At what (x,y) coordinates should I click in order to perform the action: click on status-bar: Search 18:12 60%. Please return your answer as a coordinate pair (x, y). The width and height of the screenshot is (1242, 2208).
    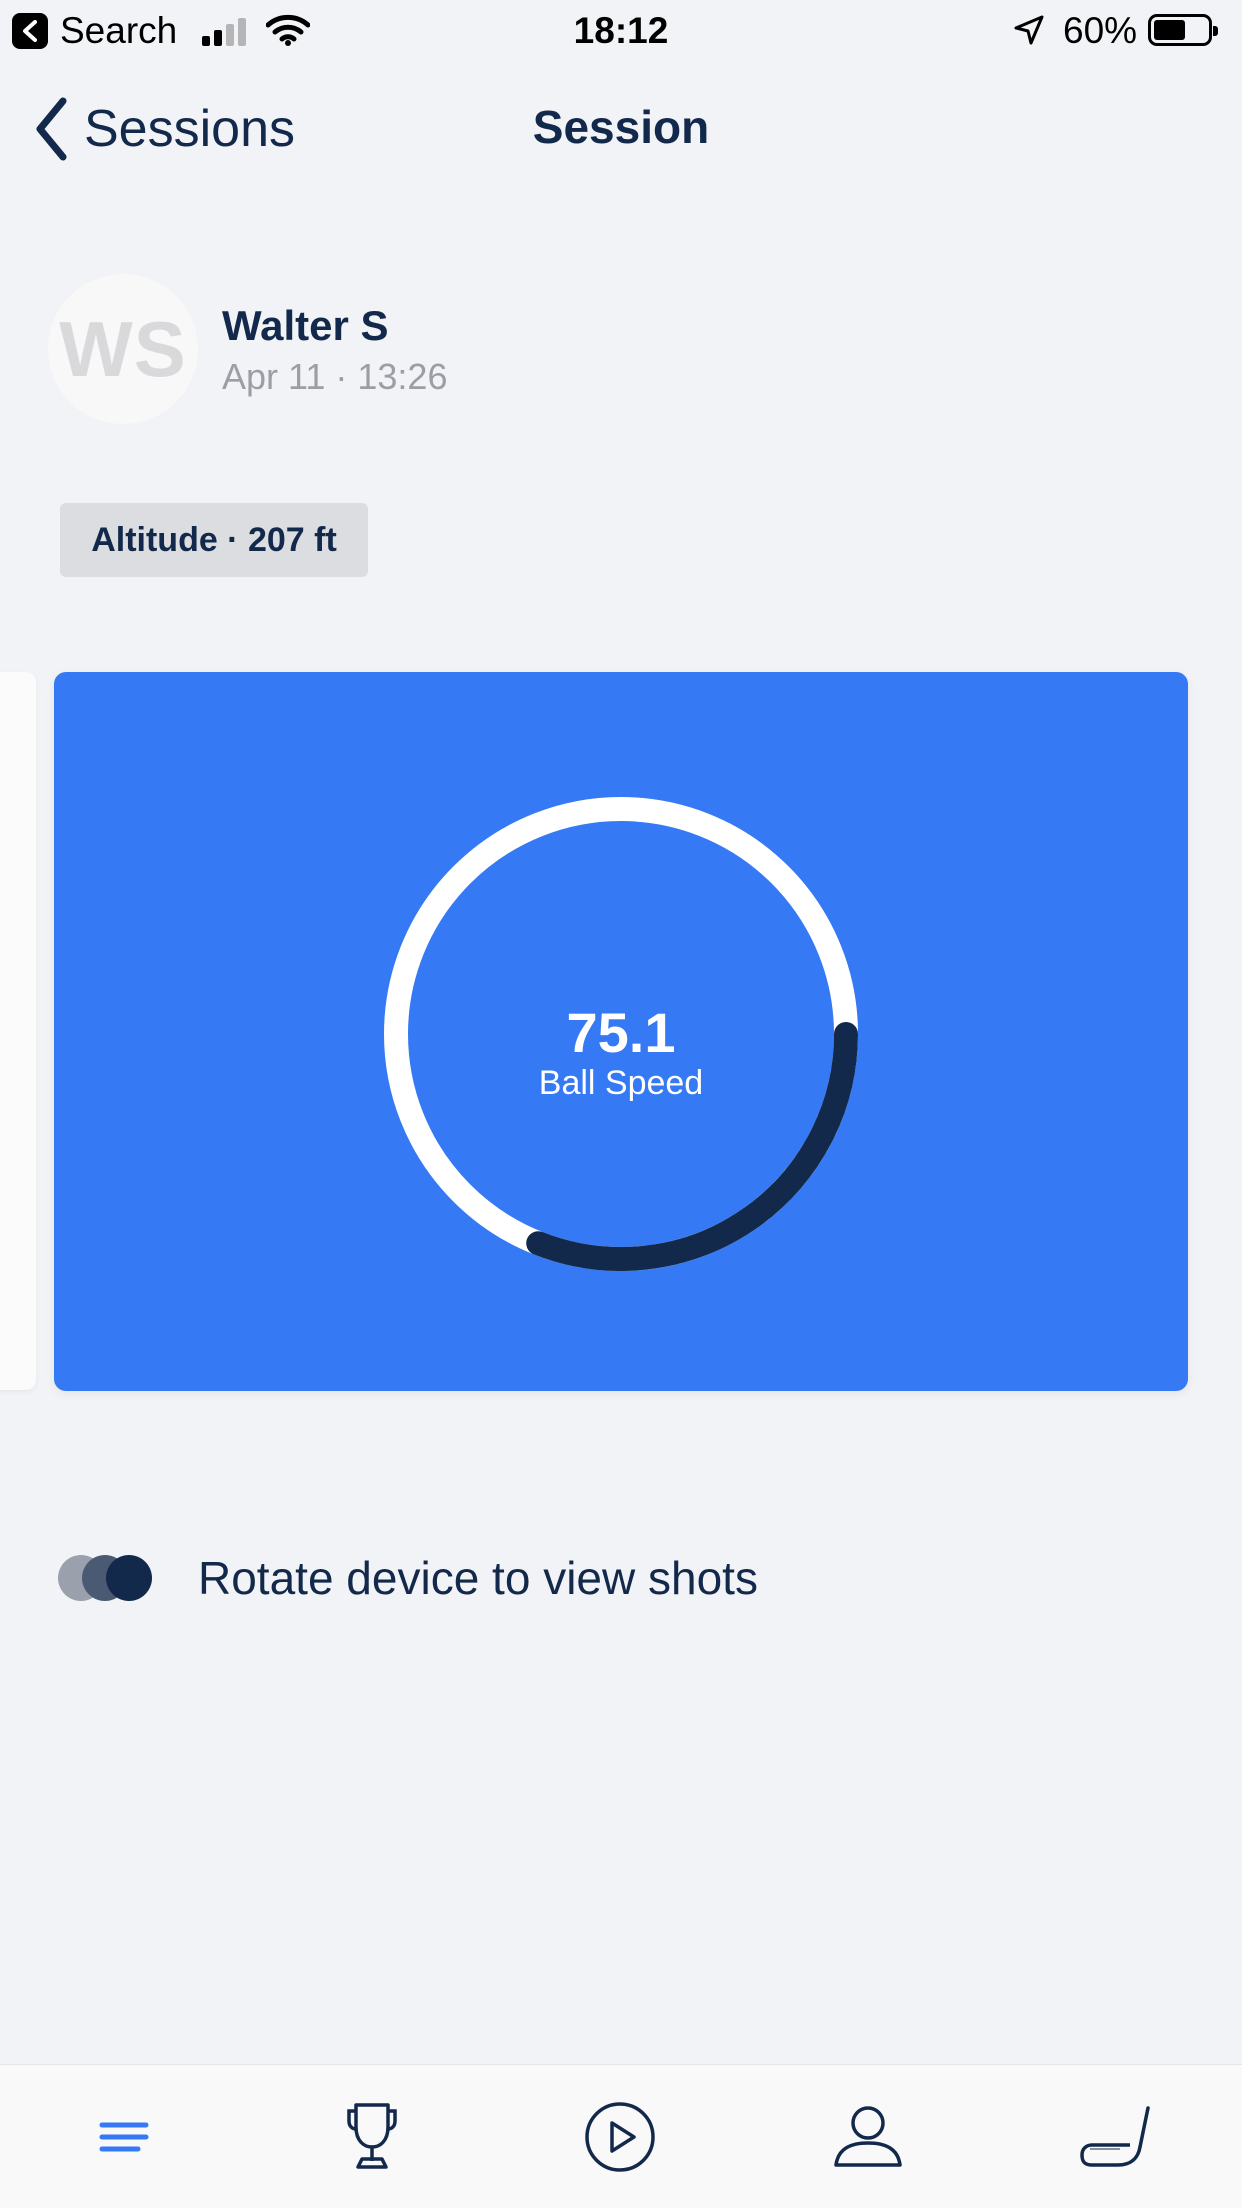
    Looking at the image, I should click on (621, 31).